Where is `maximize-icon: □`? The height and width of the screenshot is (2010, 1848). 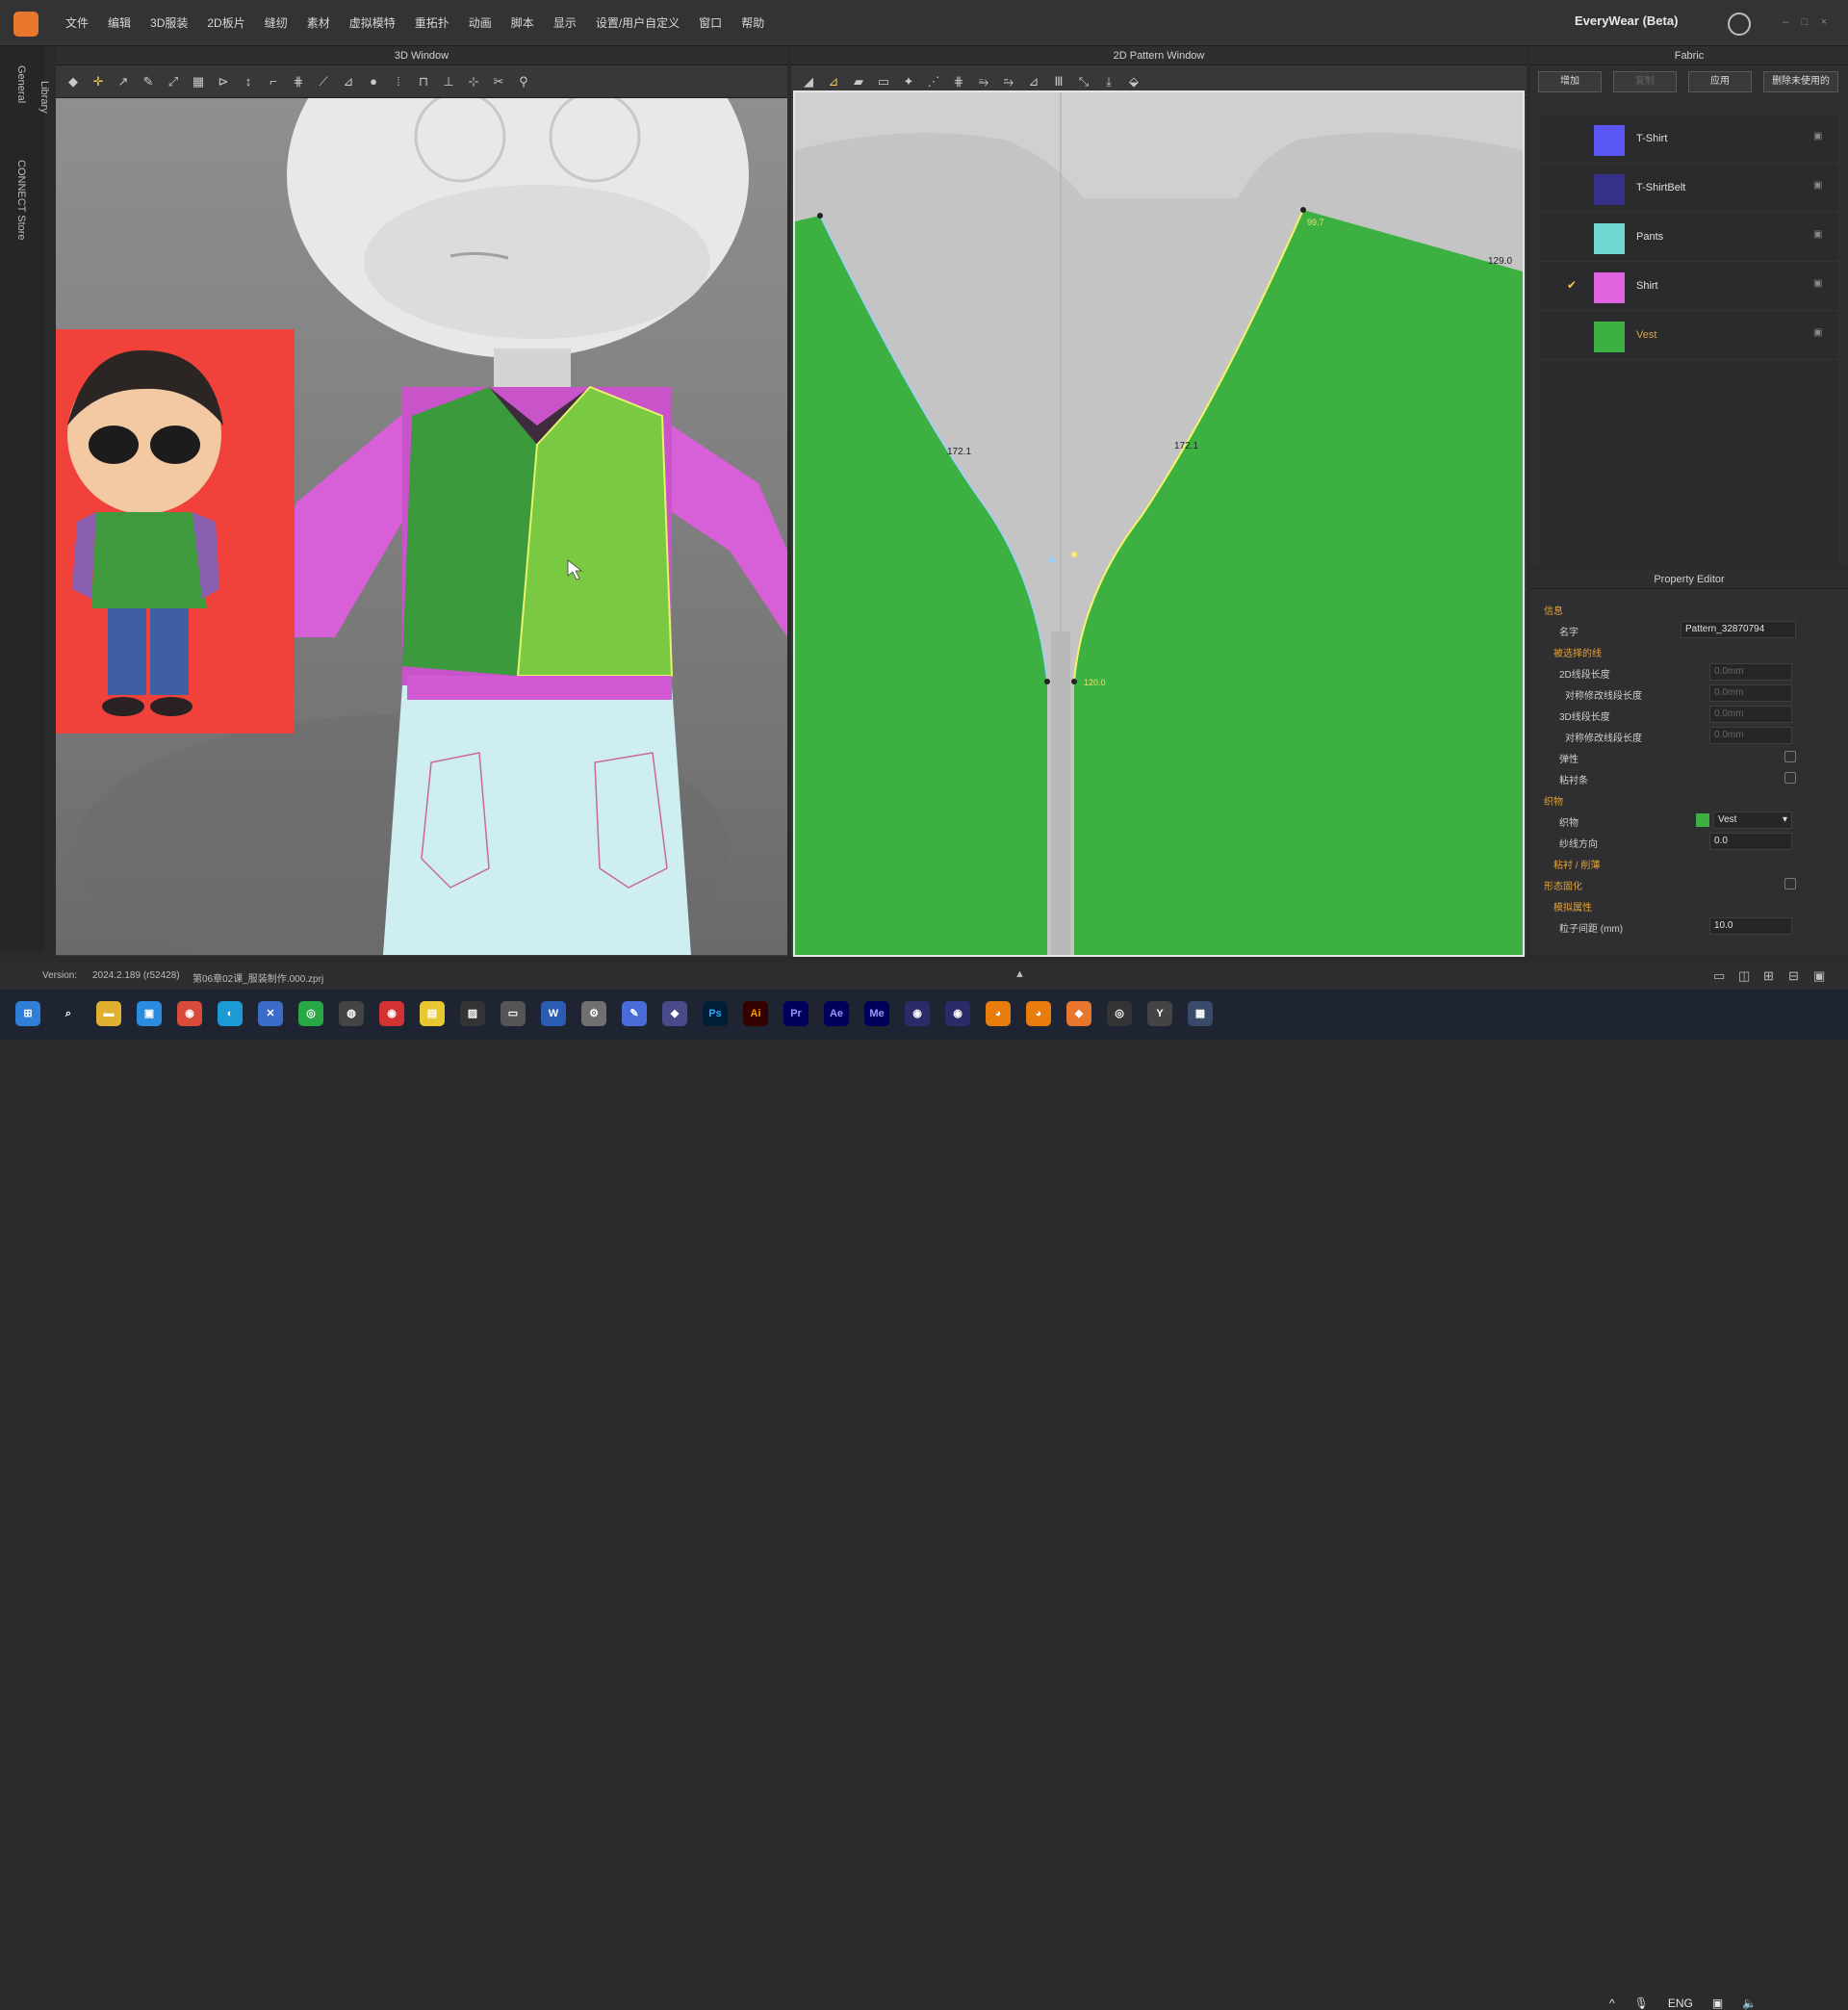 maximize-icon: □ is located at coordinates (1804, 22).